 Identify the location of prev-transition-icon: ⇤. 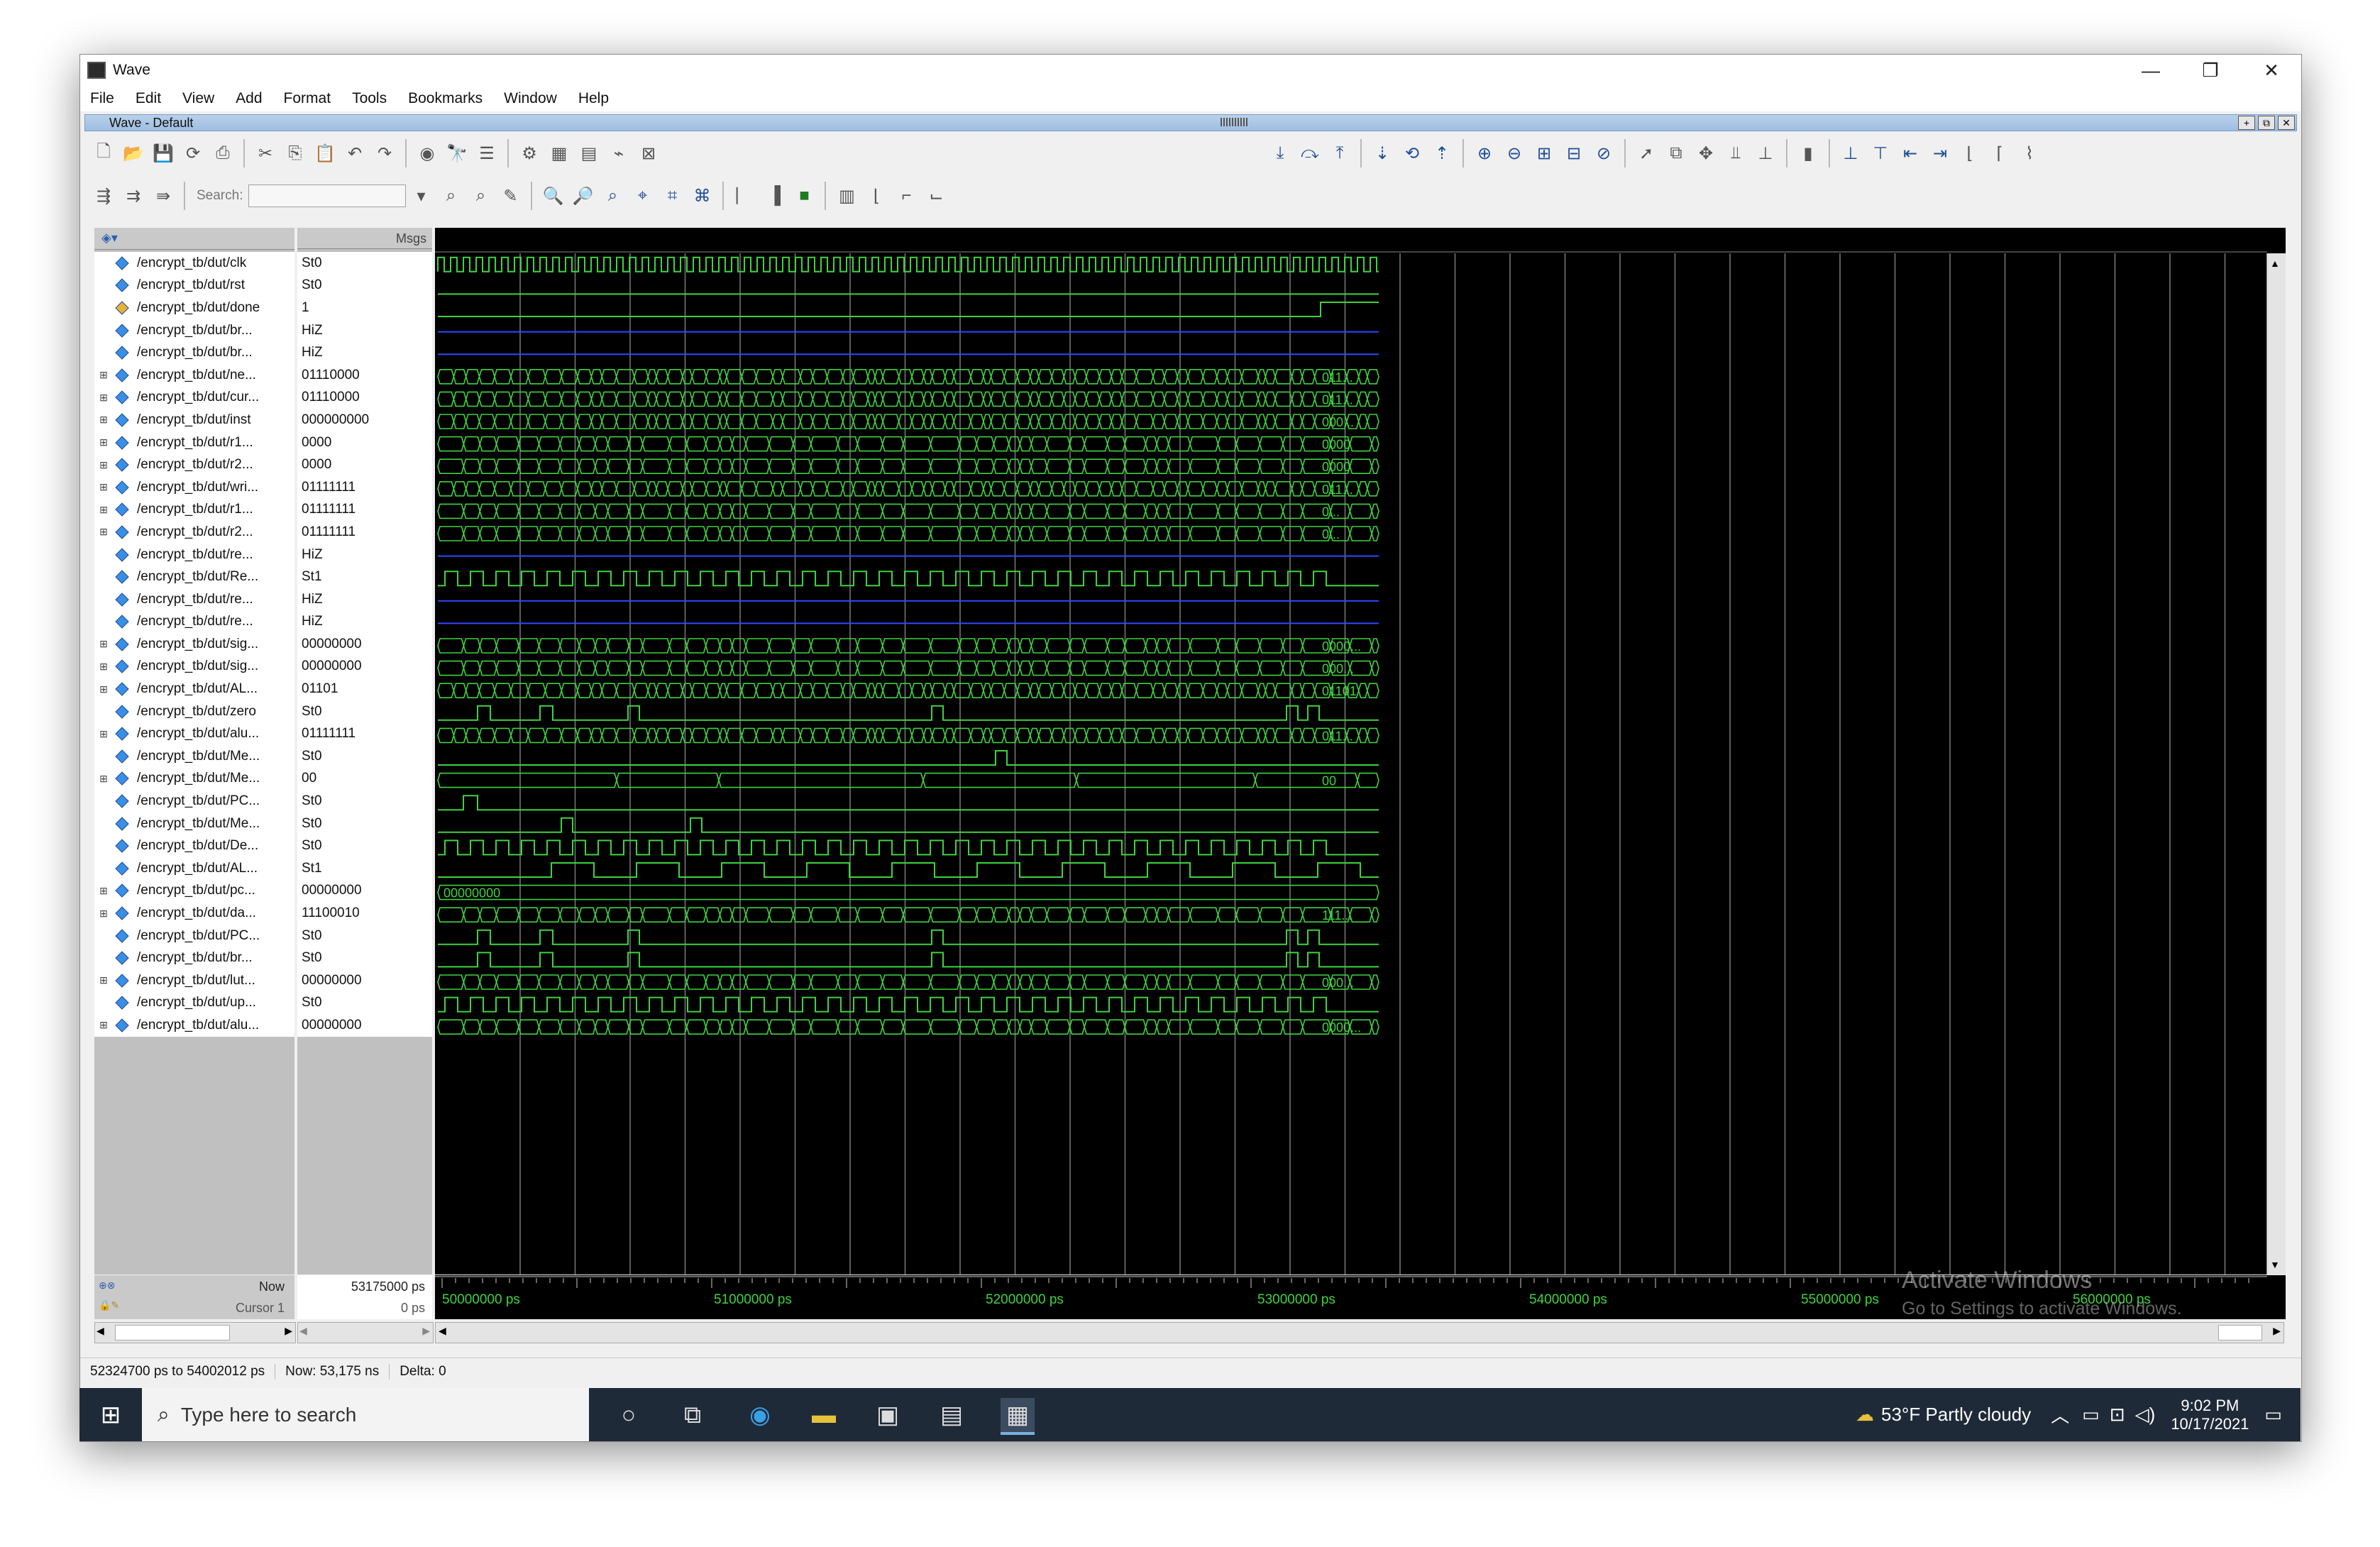
(1910, 153).